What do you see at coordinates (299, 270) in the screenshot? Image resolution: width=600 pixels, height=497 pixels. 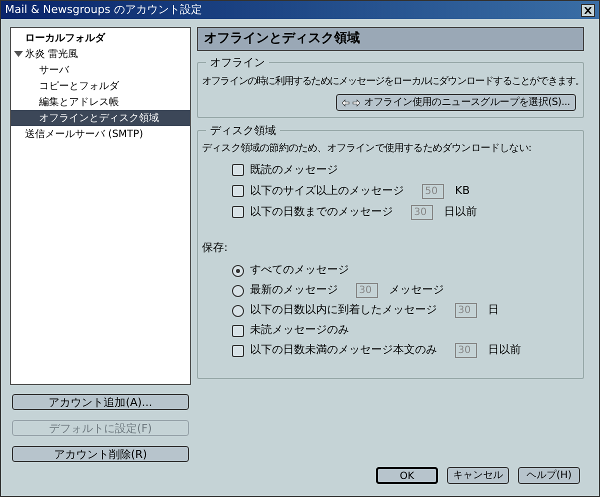 I see `option-label: すべてのメッセージ` at bounding box center [299, 270].